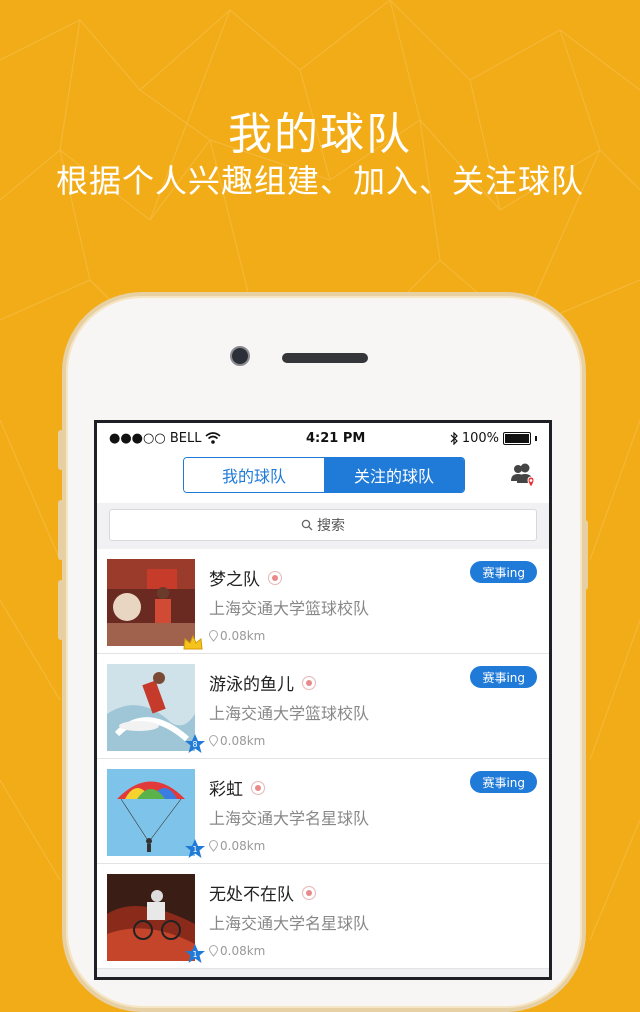  Describe the element at coordinates (517, 438) in the screenshot. I see `battery-icon` at that location.